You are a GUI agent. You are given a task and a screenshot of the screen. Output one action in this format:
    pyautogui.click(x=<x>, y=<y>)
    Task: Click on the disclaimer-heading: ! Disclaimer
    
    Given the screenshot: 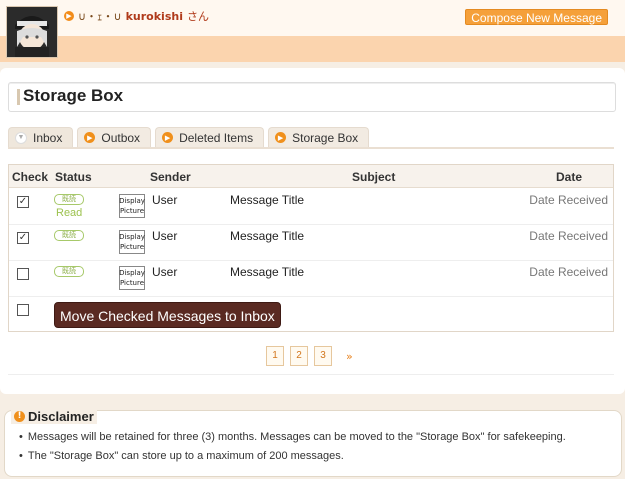 What is the action you would take?
    pyautogui.click(x=54, y=416)
    